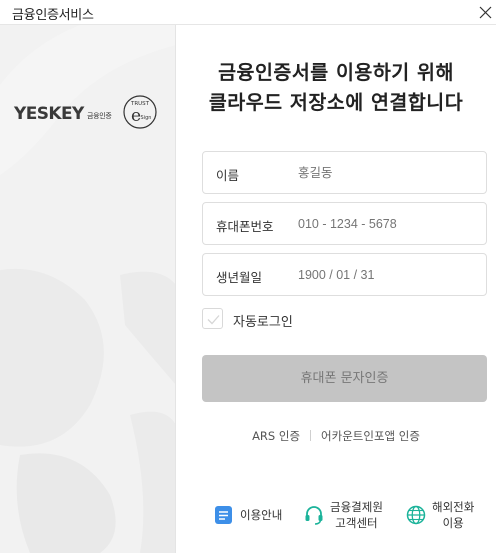  What do you see at coordinates (453, 515) in the screenshot?
I see `overseas-call-label: 해외전화 이용` at bounding box center [453, 515].